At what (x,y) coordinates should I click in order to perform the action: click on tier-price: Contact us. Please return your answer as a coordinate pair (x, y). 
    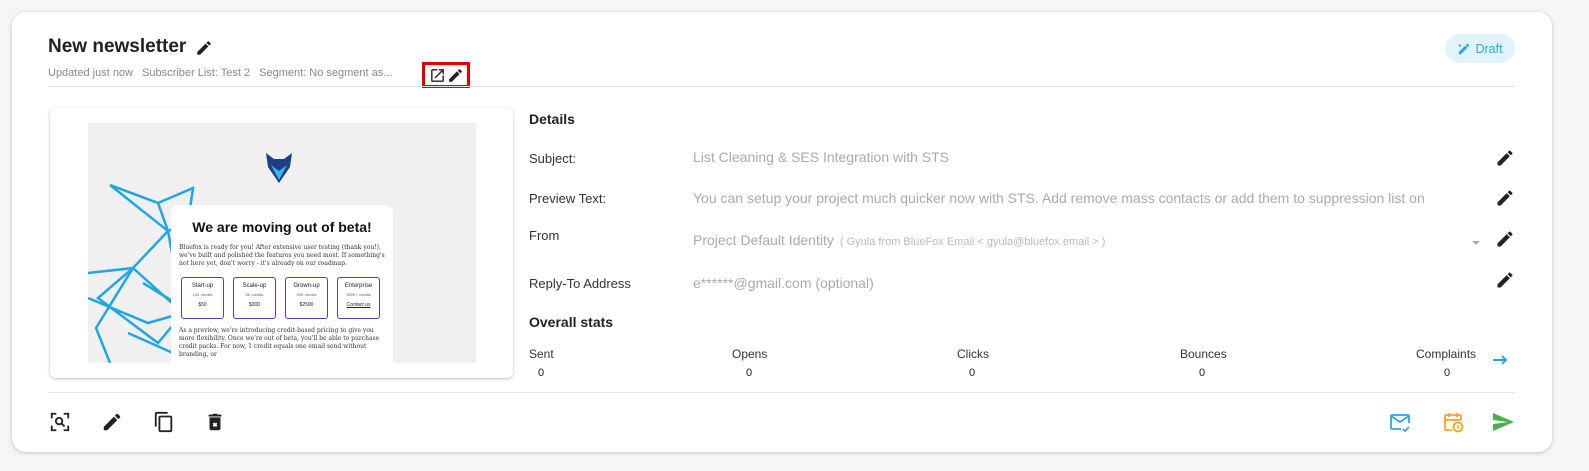
    Looking at the image, I should click on (358, 305).